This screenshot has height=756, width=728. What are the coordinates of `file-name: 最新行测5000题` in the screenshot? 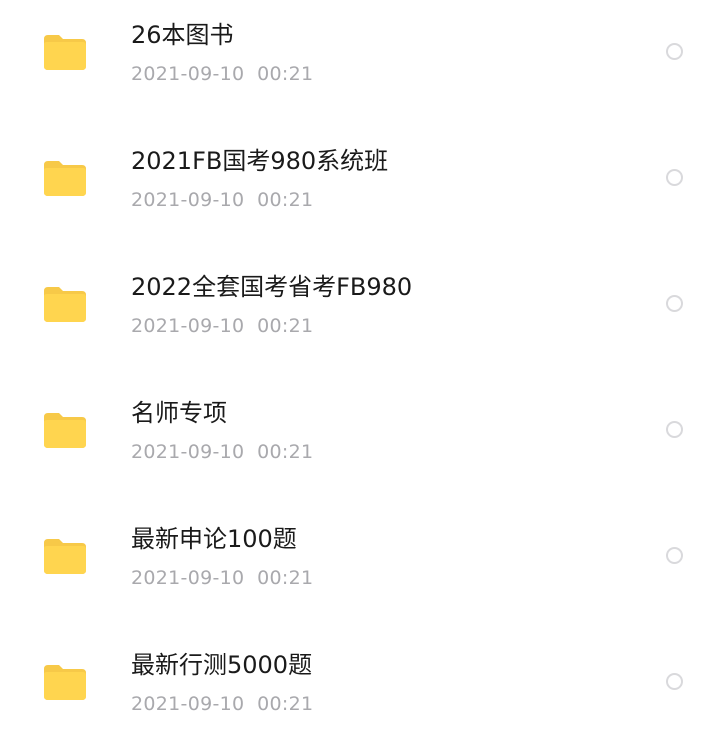 It's located at (222, 665).